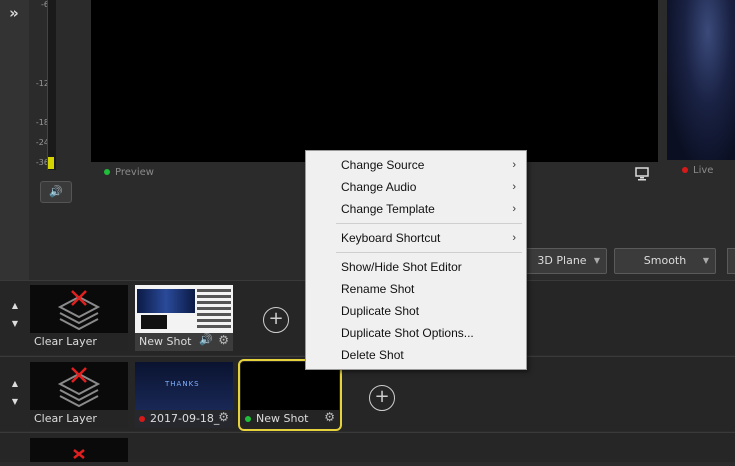 This screenshot has width=735, height=466. I want to click on monitor-icon, so click(642, 174).